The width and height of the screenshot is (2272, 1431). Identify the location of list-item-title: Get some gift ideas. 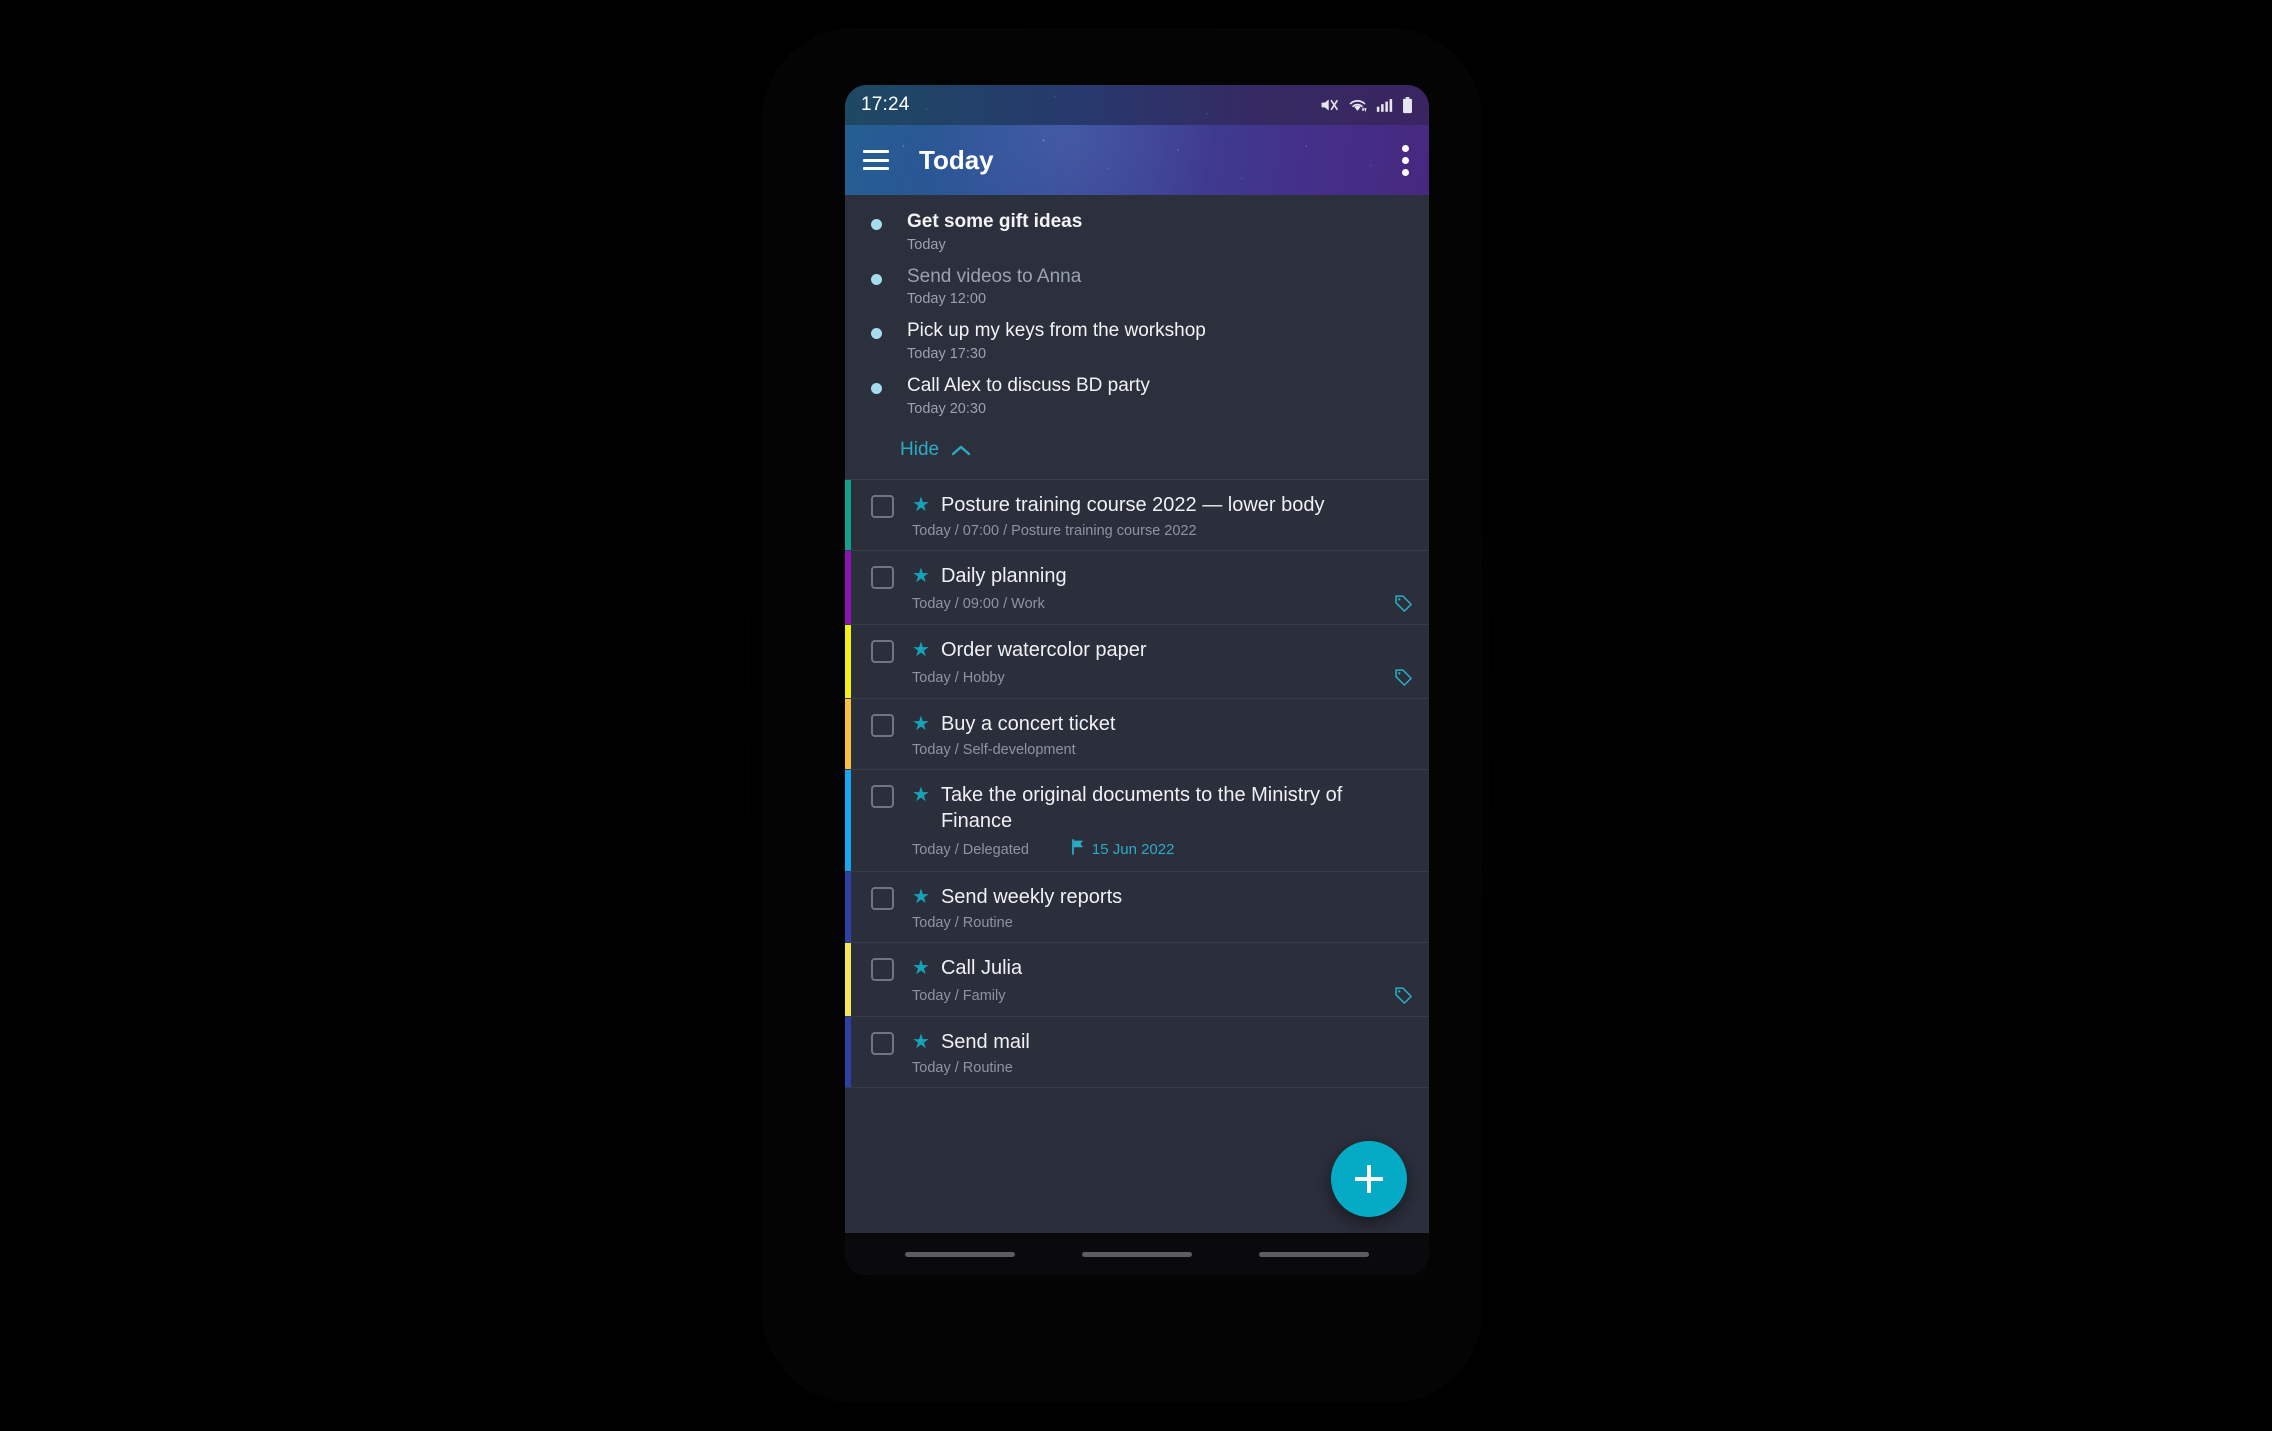
(995, 221).